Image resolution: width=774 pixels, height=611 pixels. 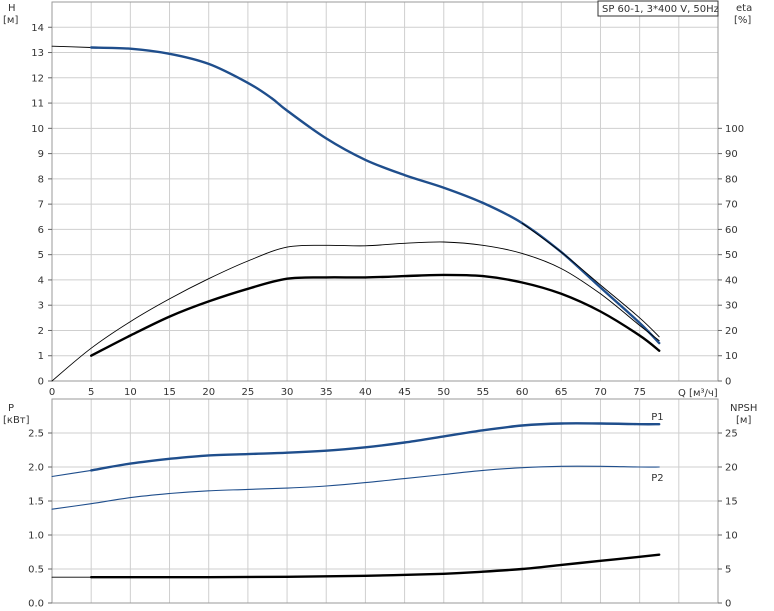 I want to click on y-left-tick-label: 13, so click(x=37, y=53).